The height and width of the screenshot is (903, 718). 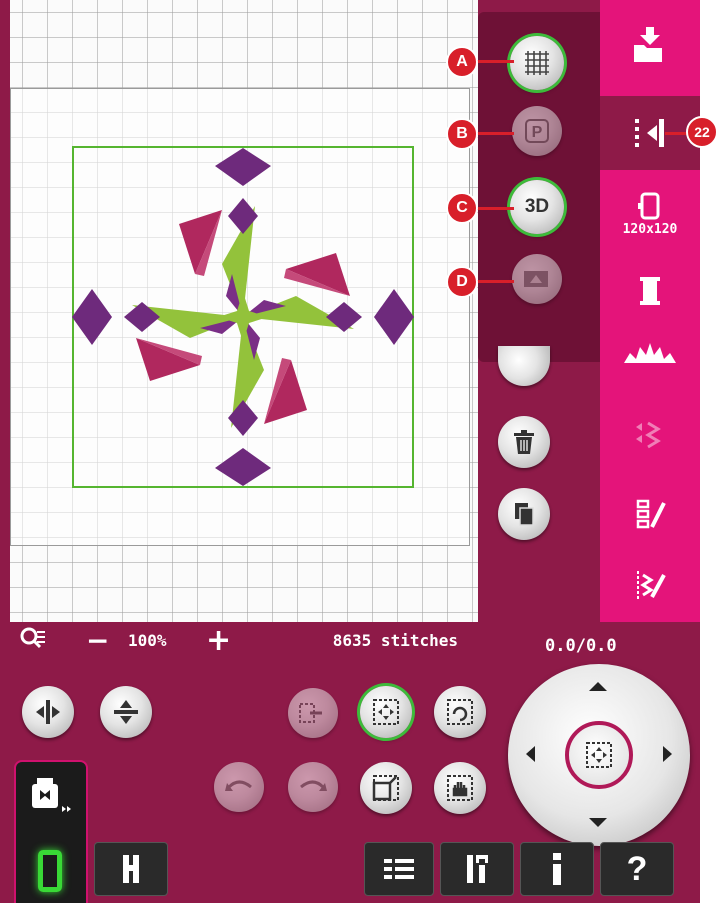 I want to click on embroidery-mode-panel, so click(x=51, y=831).